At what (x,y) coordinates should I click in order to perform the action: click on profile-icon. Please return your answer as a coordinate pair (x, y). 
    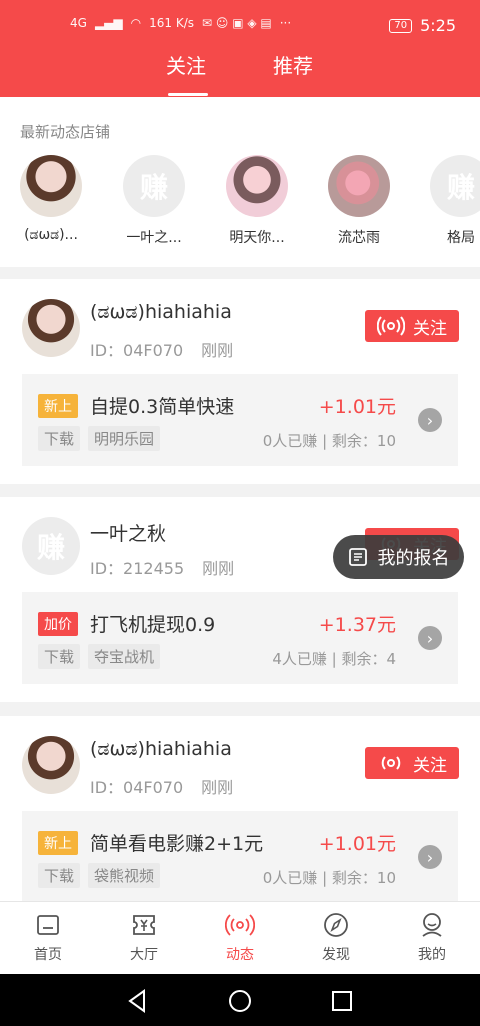
    Looking at the image, I should click on (432, 925).